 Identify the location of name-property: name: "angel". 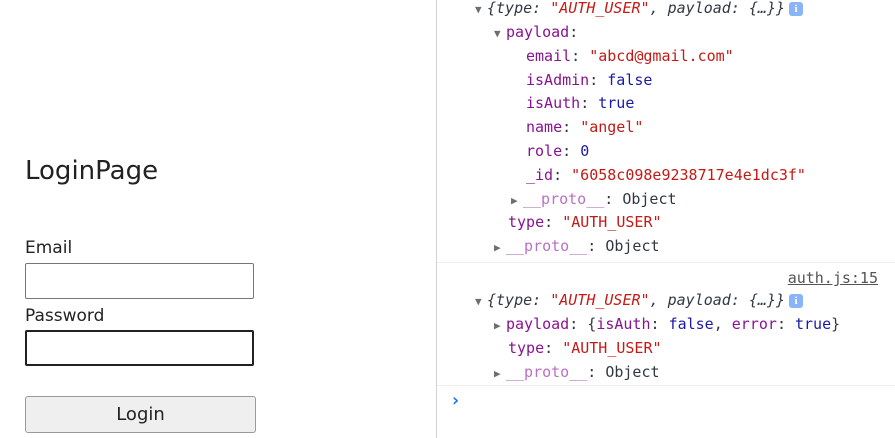
(585, 127).